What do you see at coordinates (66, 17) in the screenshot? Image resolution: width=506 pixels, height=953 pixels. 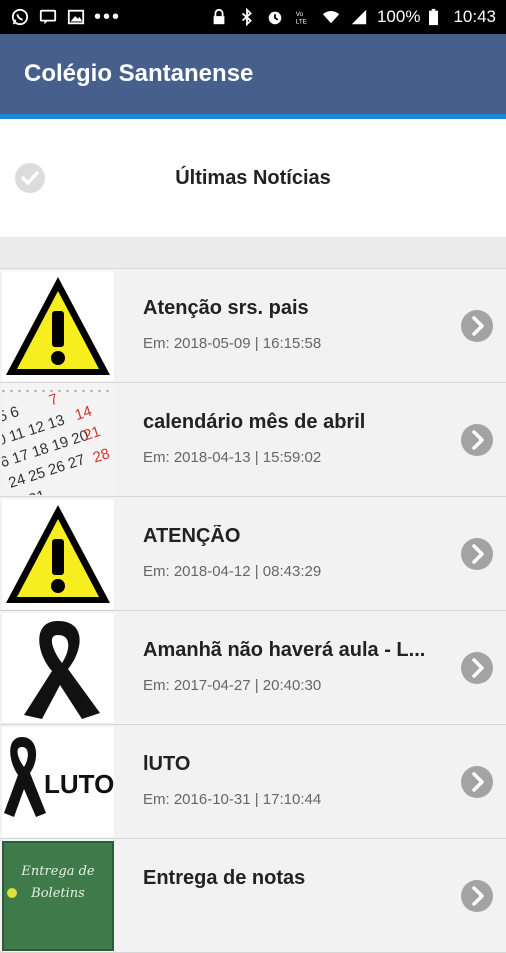 I see `status-left: •••` at bounding box center [66, 17].